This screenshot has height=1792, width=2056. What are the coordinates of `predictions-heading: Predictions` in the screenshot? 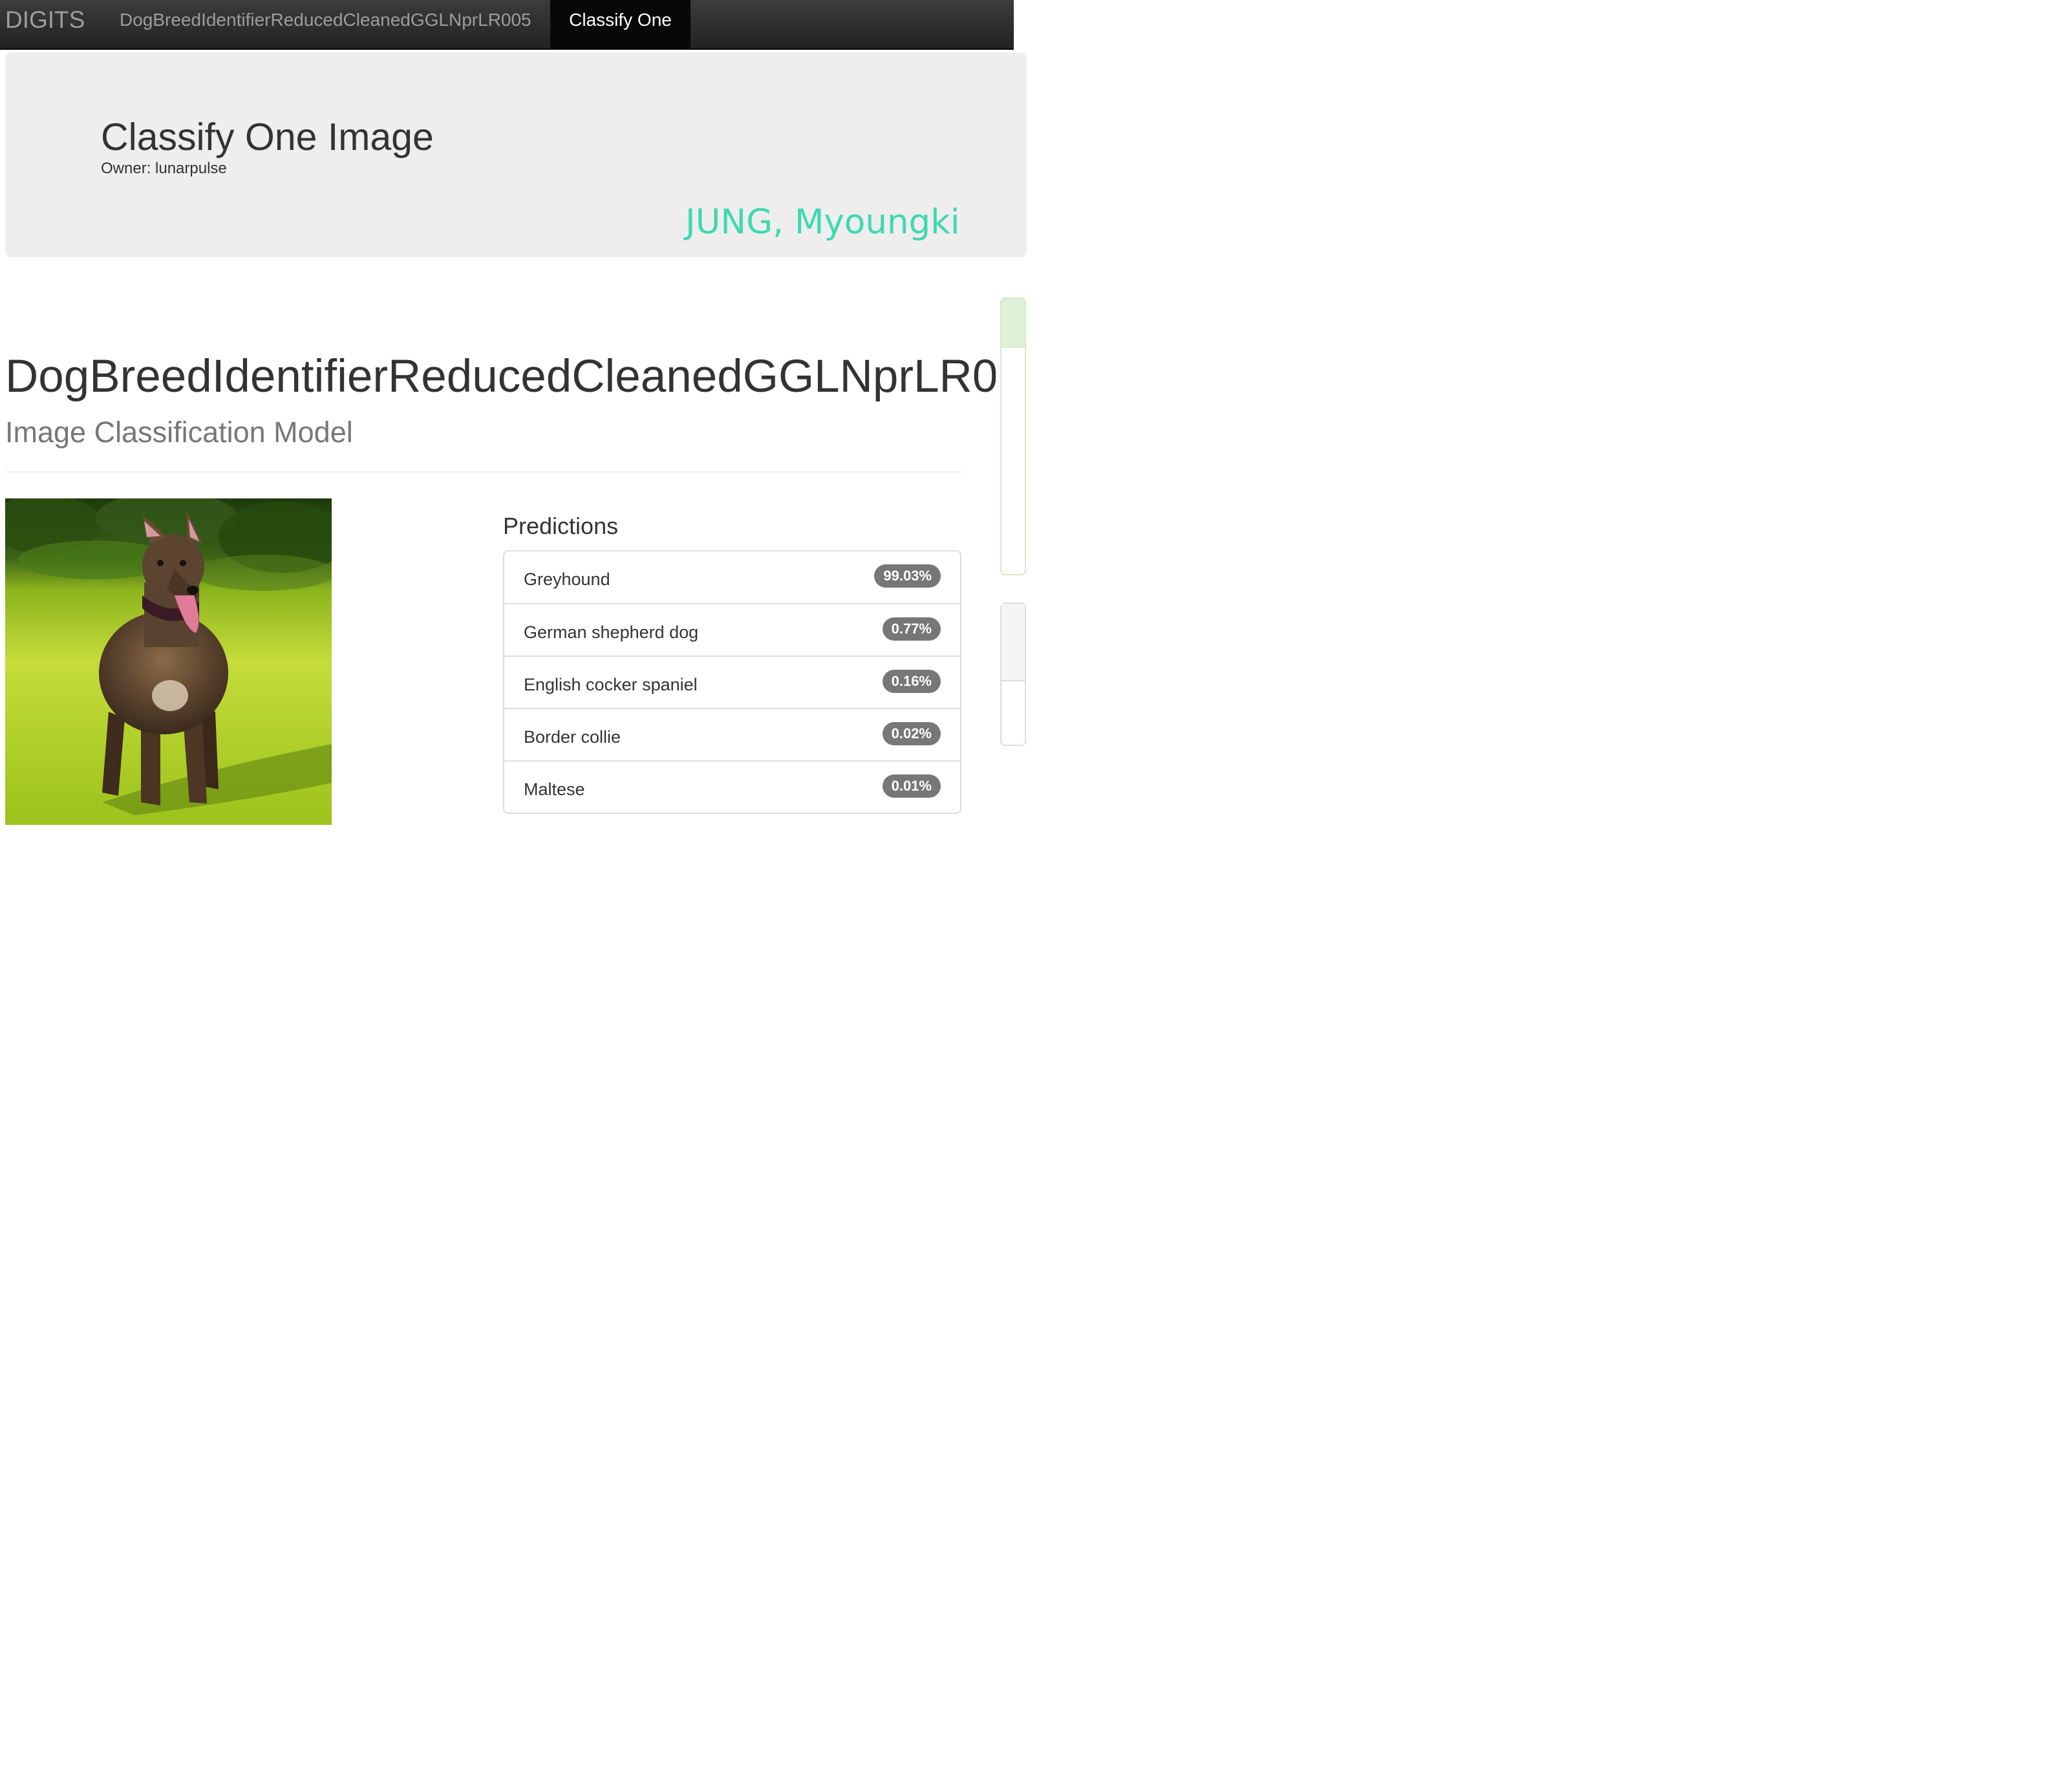 It's located at (561, 526).